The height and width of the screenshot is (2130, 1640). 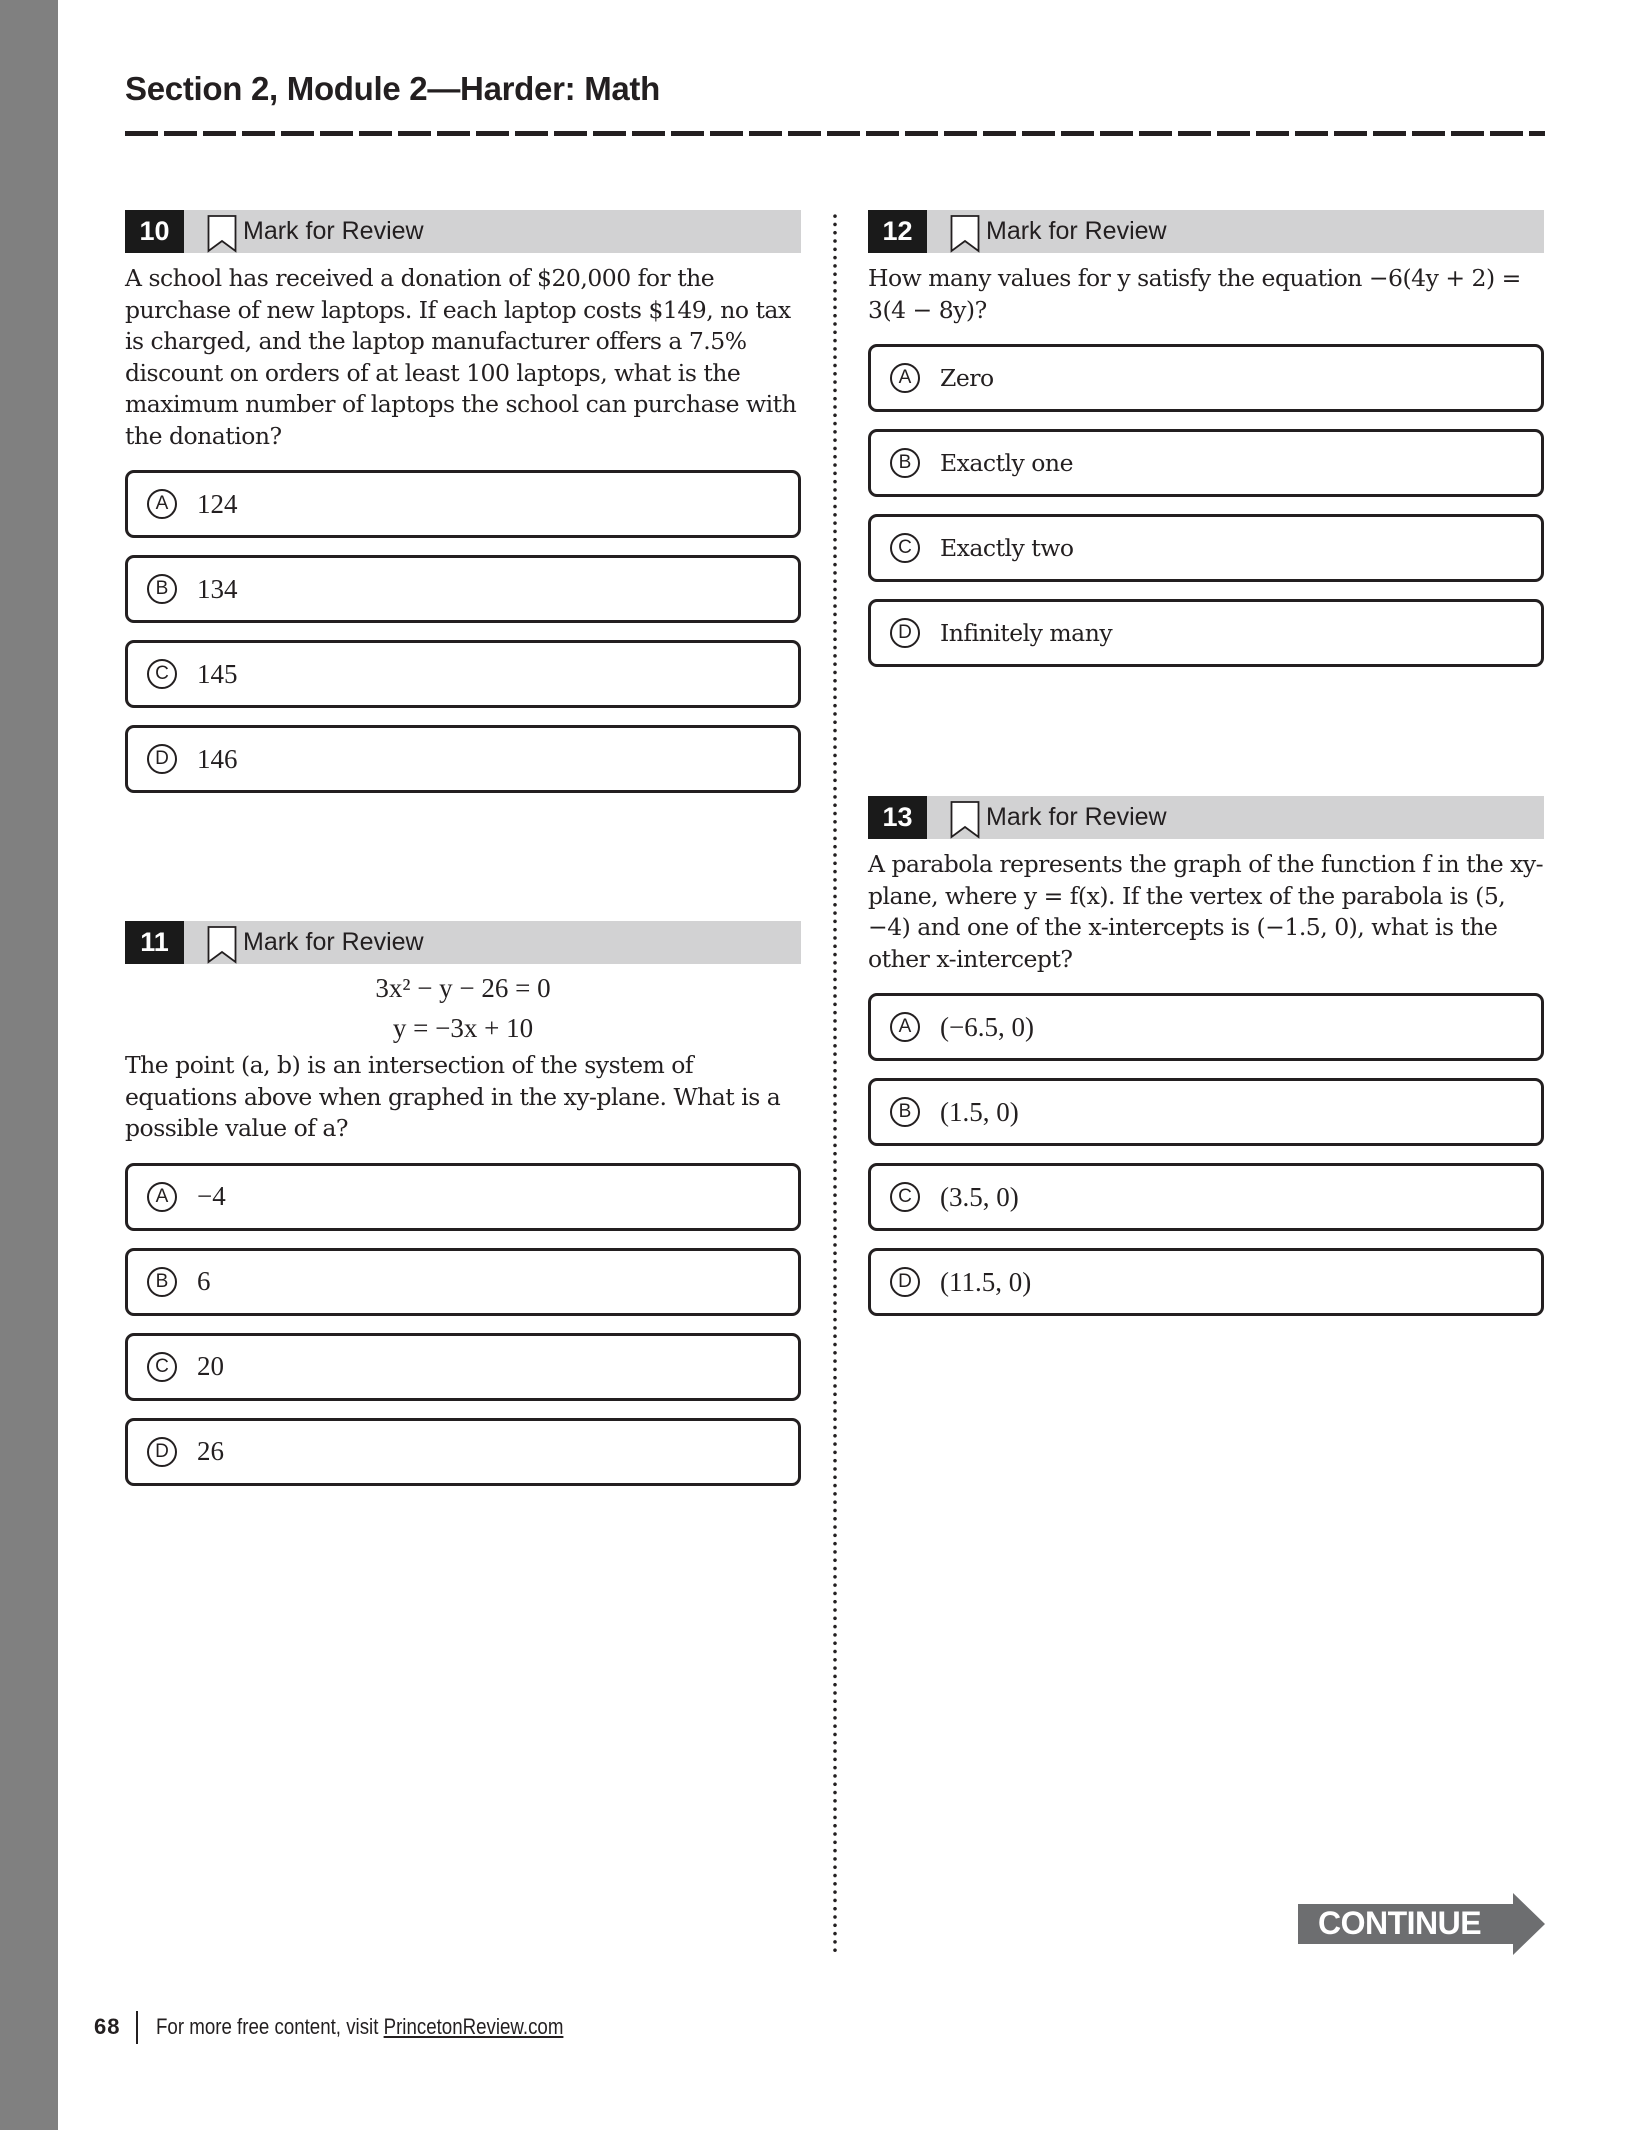 What do you see at coordinates (1206, 231) in the screenshot?
I see `question-header: 12 Mark for Review` at bounding box center [1206, 231].